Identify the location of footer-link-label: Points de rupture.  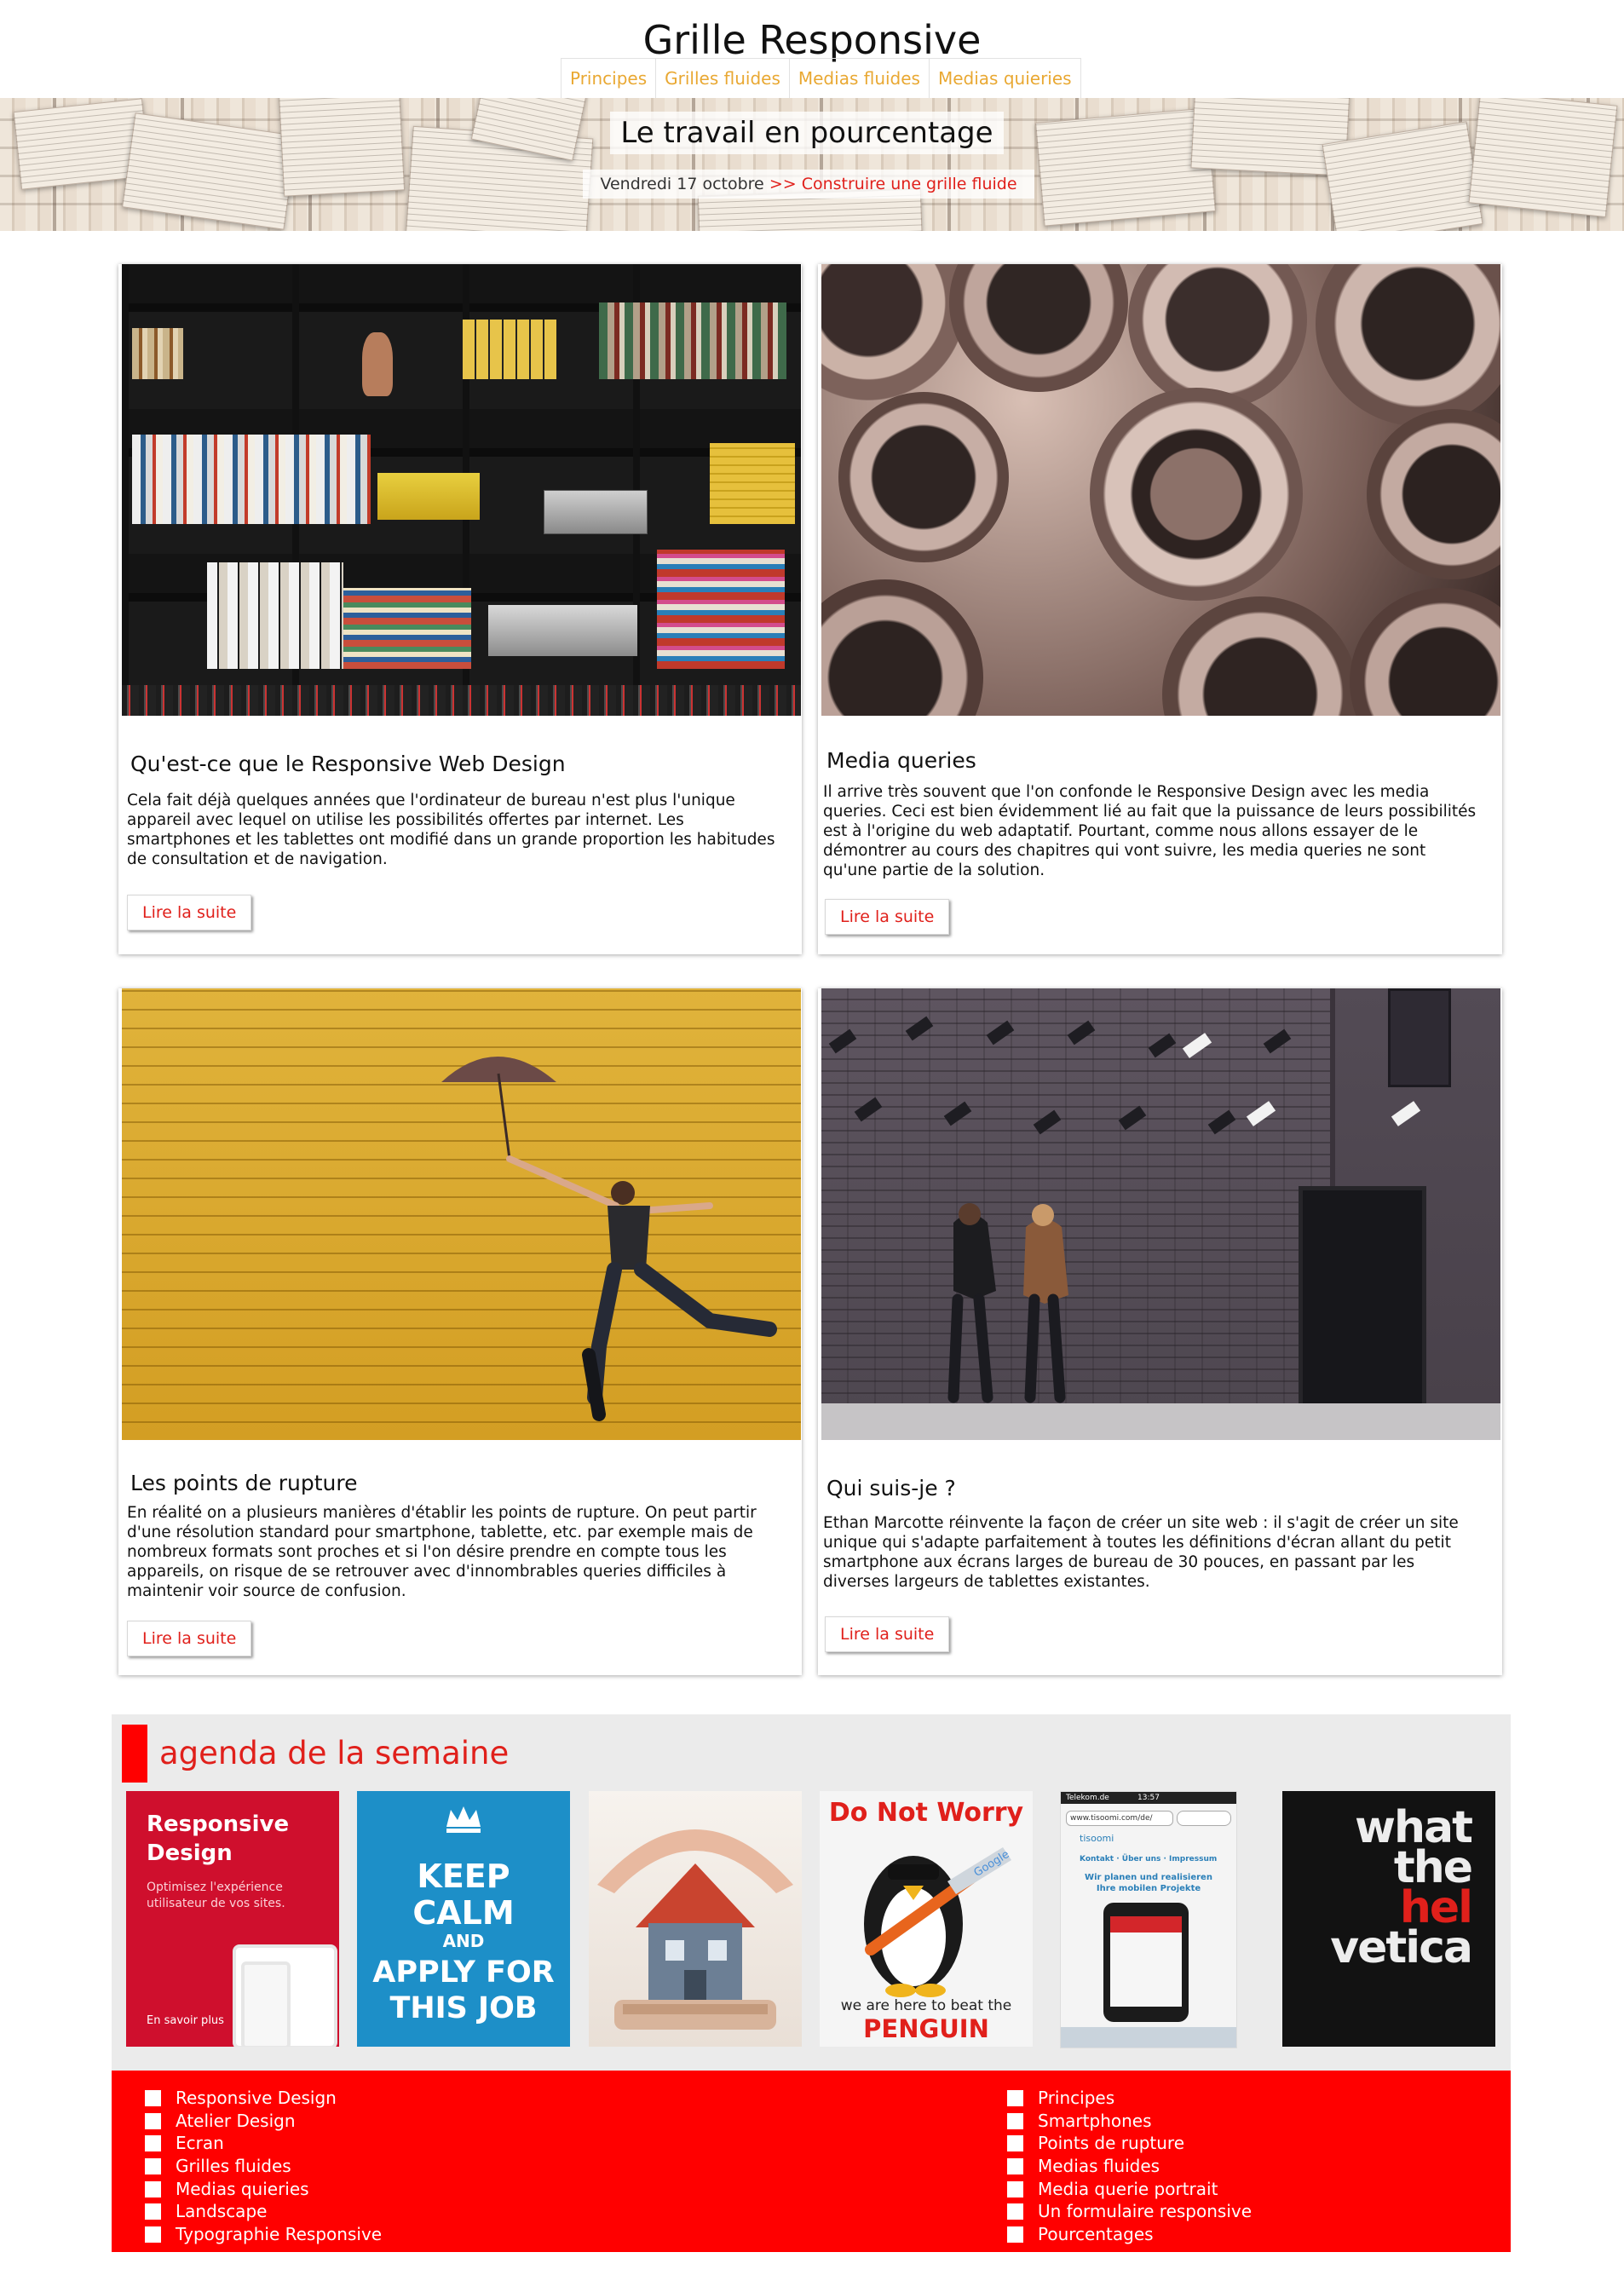
(1111, 2143).